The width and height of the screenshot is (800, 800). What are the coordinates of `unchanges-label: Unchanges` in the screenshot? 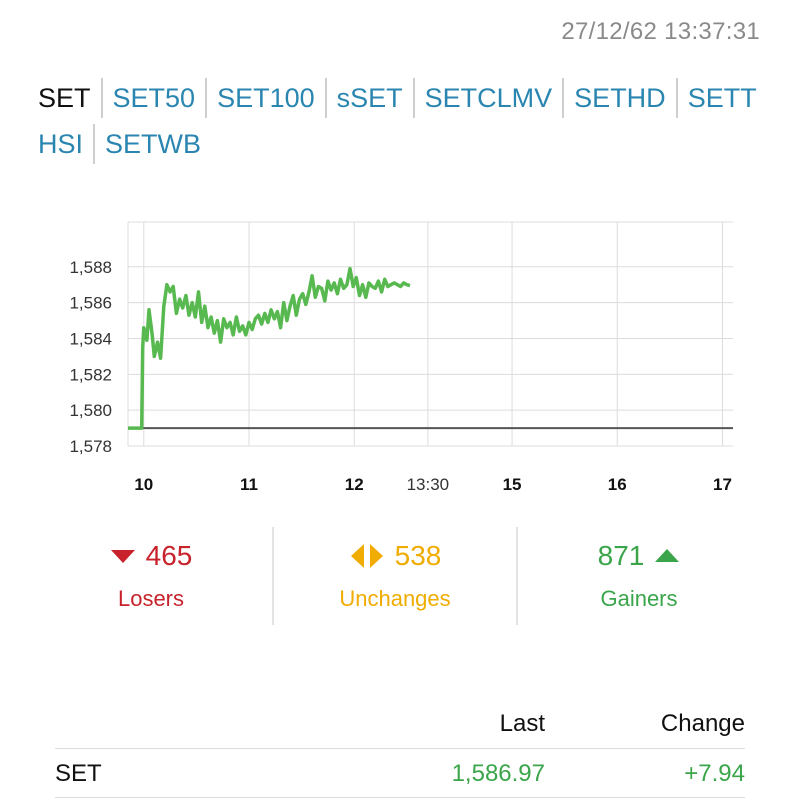 It's located at (395, 598).